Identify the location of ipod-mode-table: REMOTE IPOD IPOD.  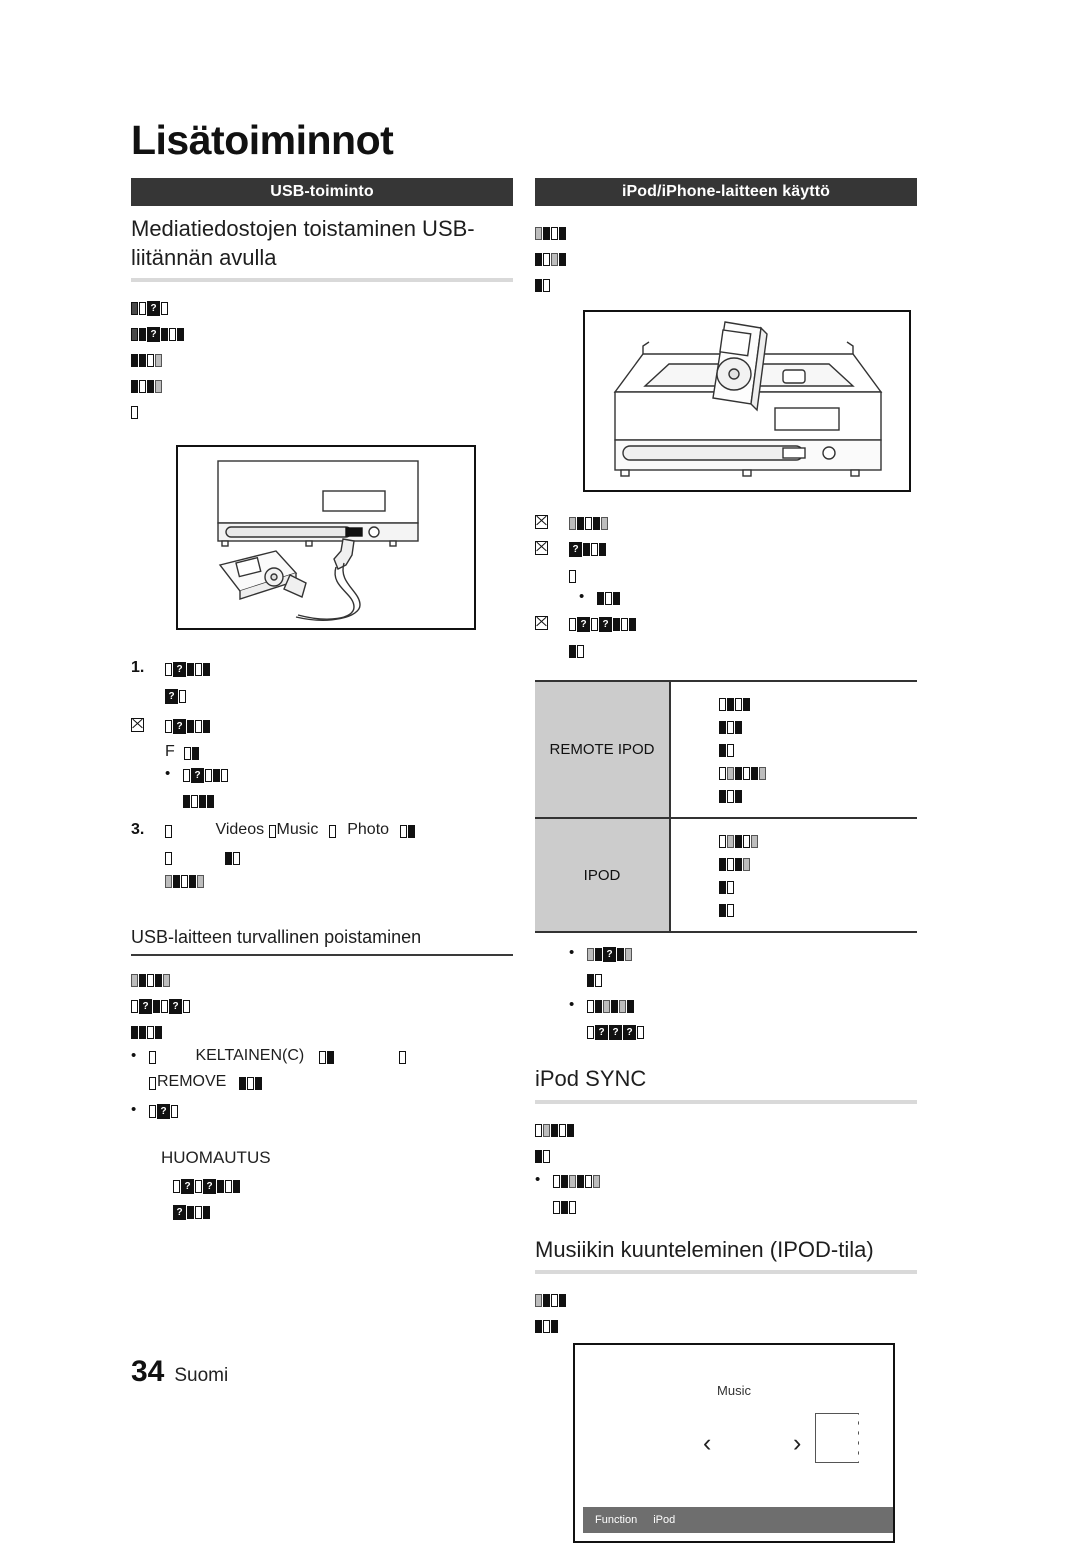
(726, 806).